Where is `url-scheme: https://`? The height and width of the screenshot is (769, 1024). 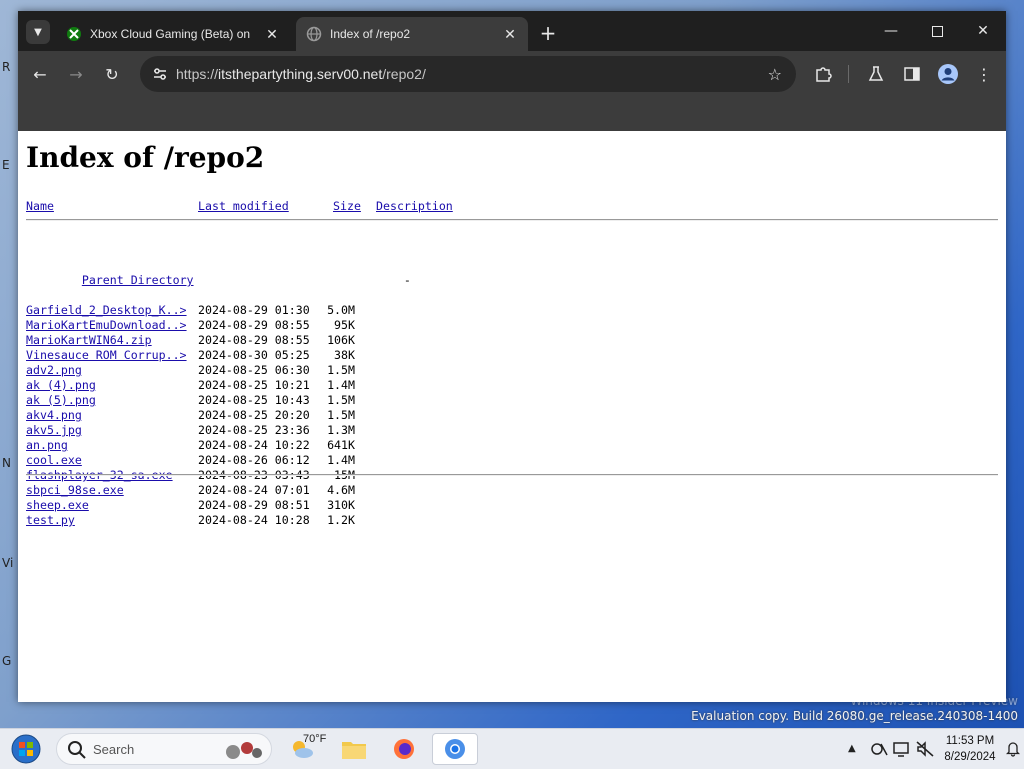 url-scheme: https:// is located at coordinates (197, 74).